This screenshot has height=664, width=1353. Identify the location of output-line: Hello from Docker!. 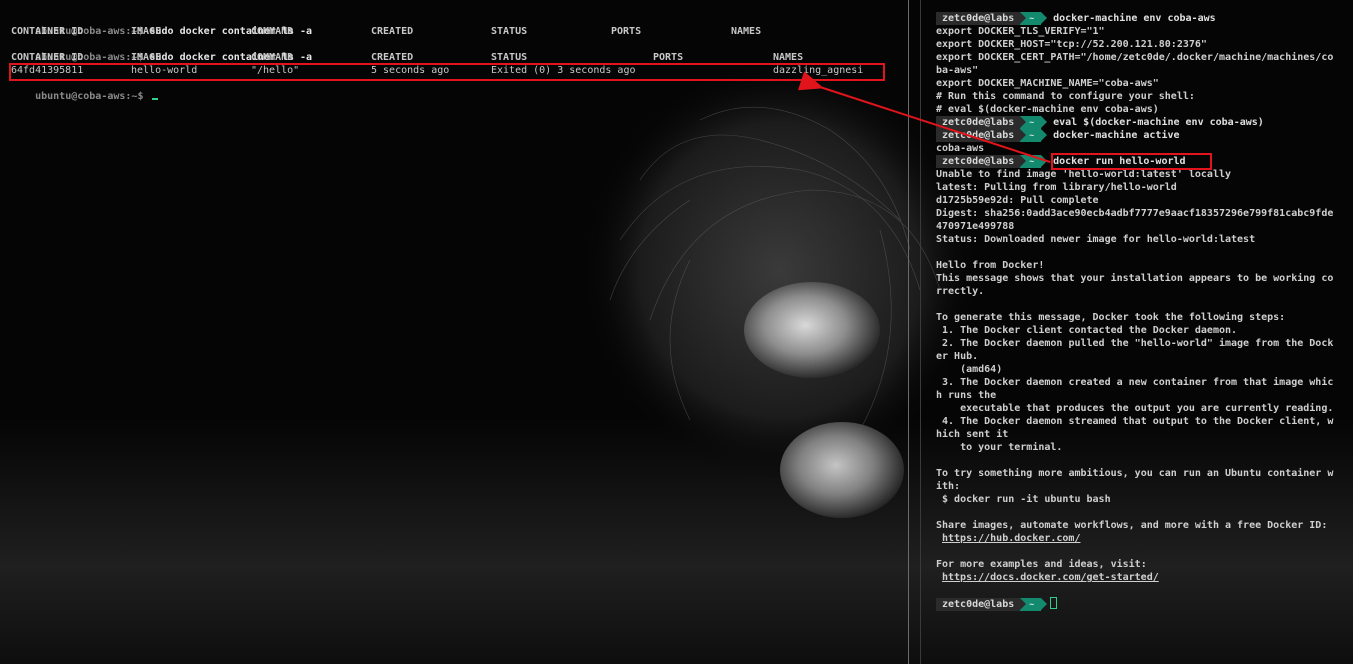
(990, 265).